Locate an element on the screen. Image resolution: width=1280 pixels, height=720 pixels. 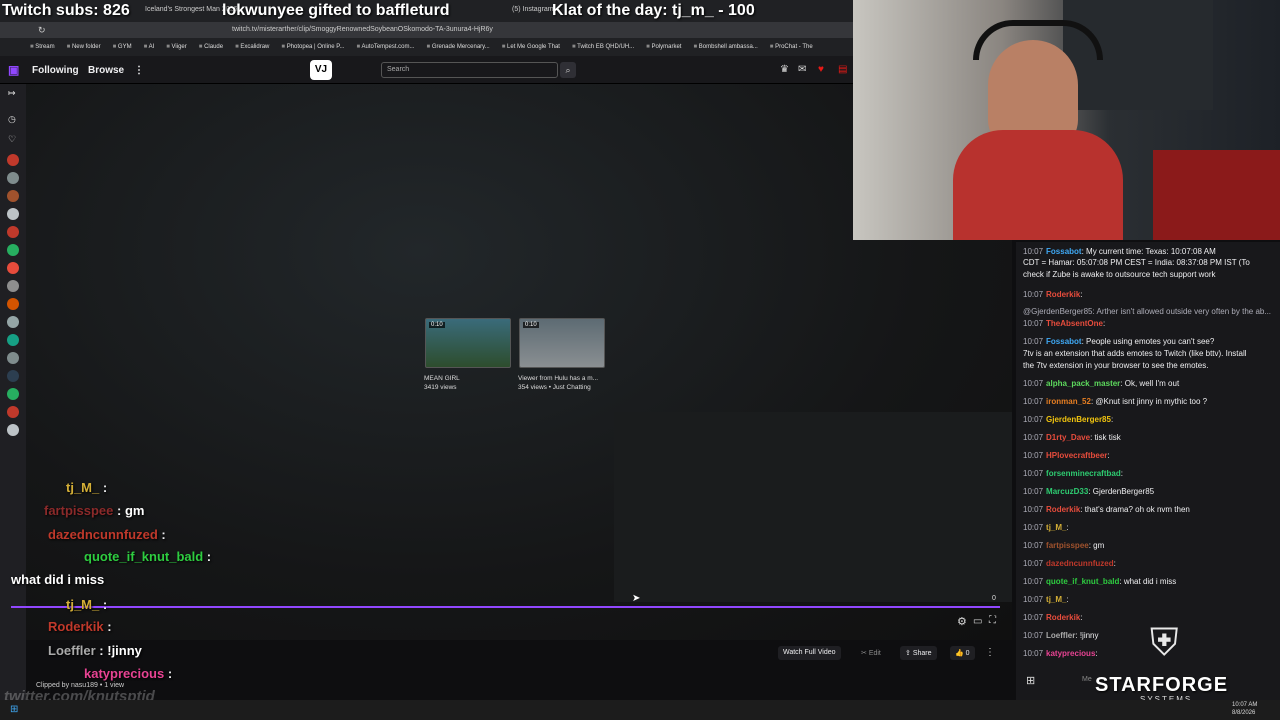
watch-full-video-button: Watch Full Video is located at coordinates (809, 653).